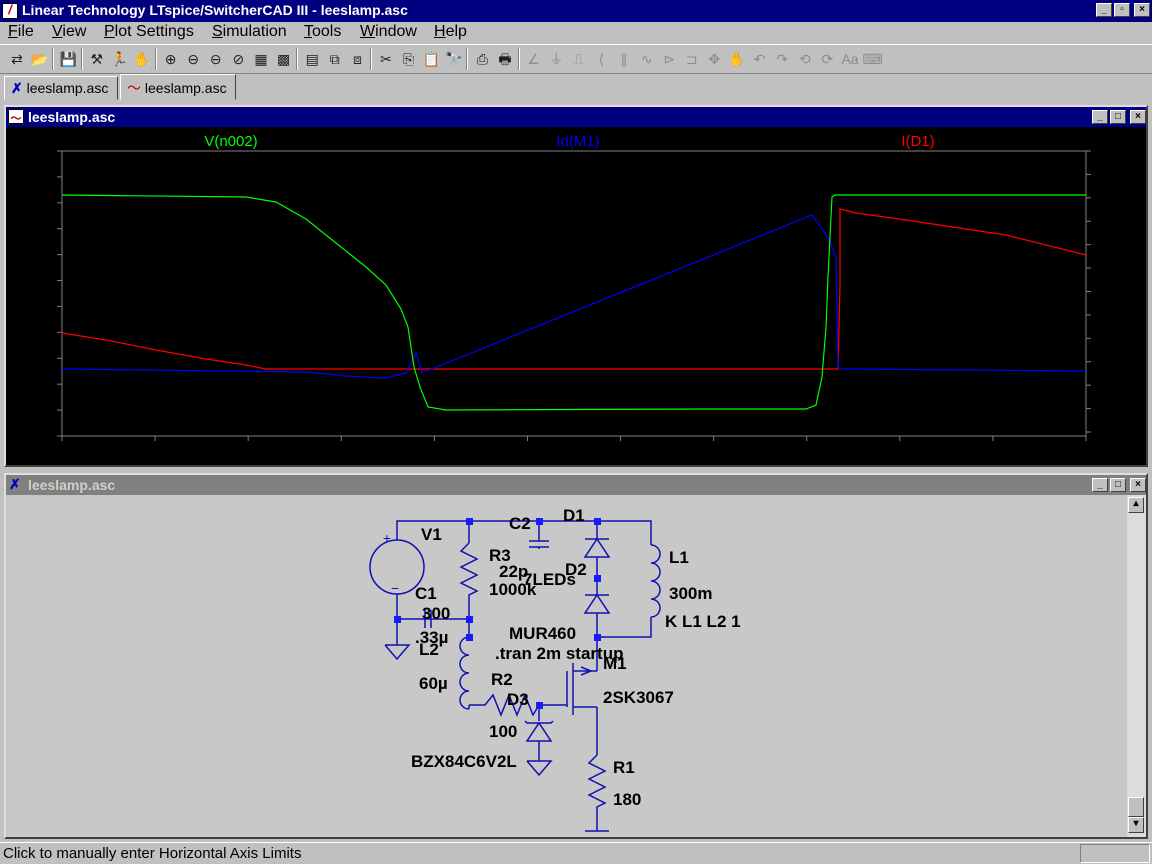  Describe the element at coordinates (1100, 117) in the screenshot. I see `plot-minimize-button: _` at that location.